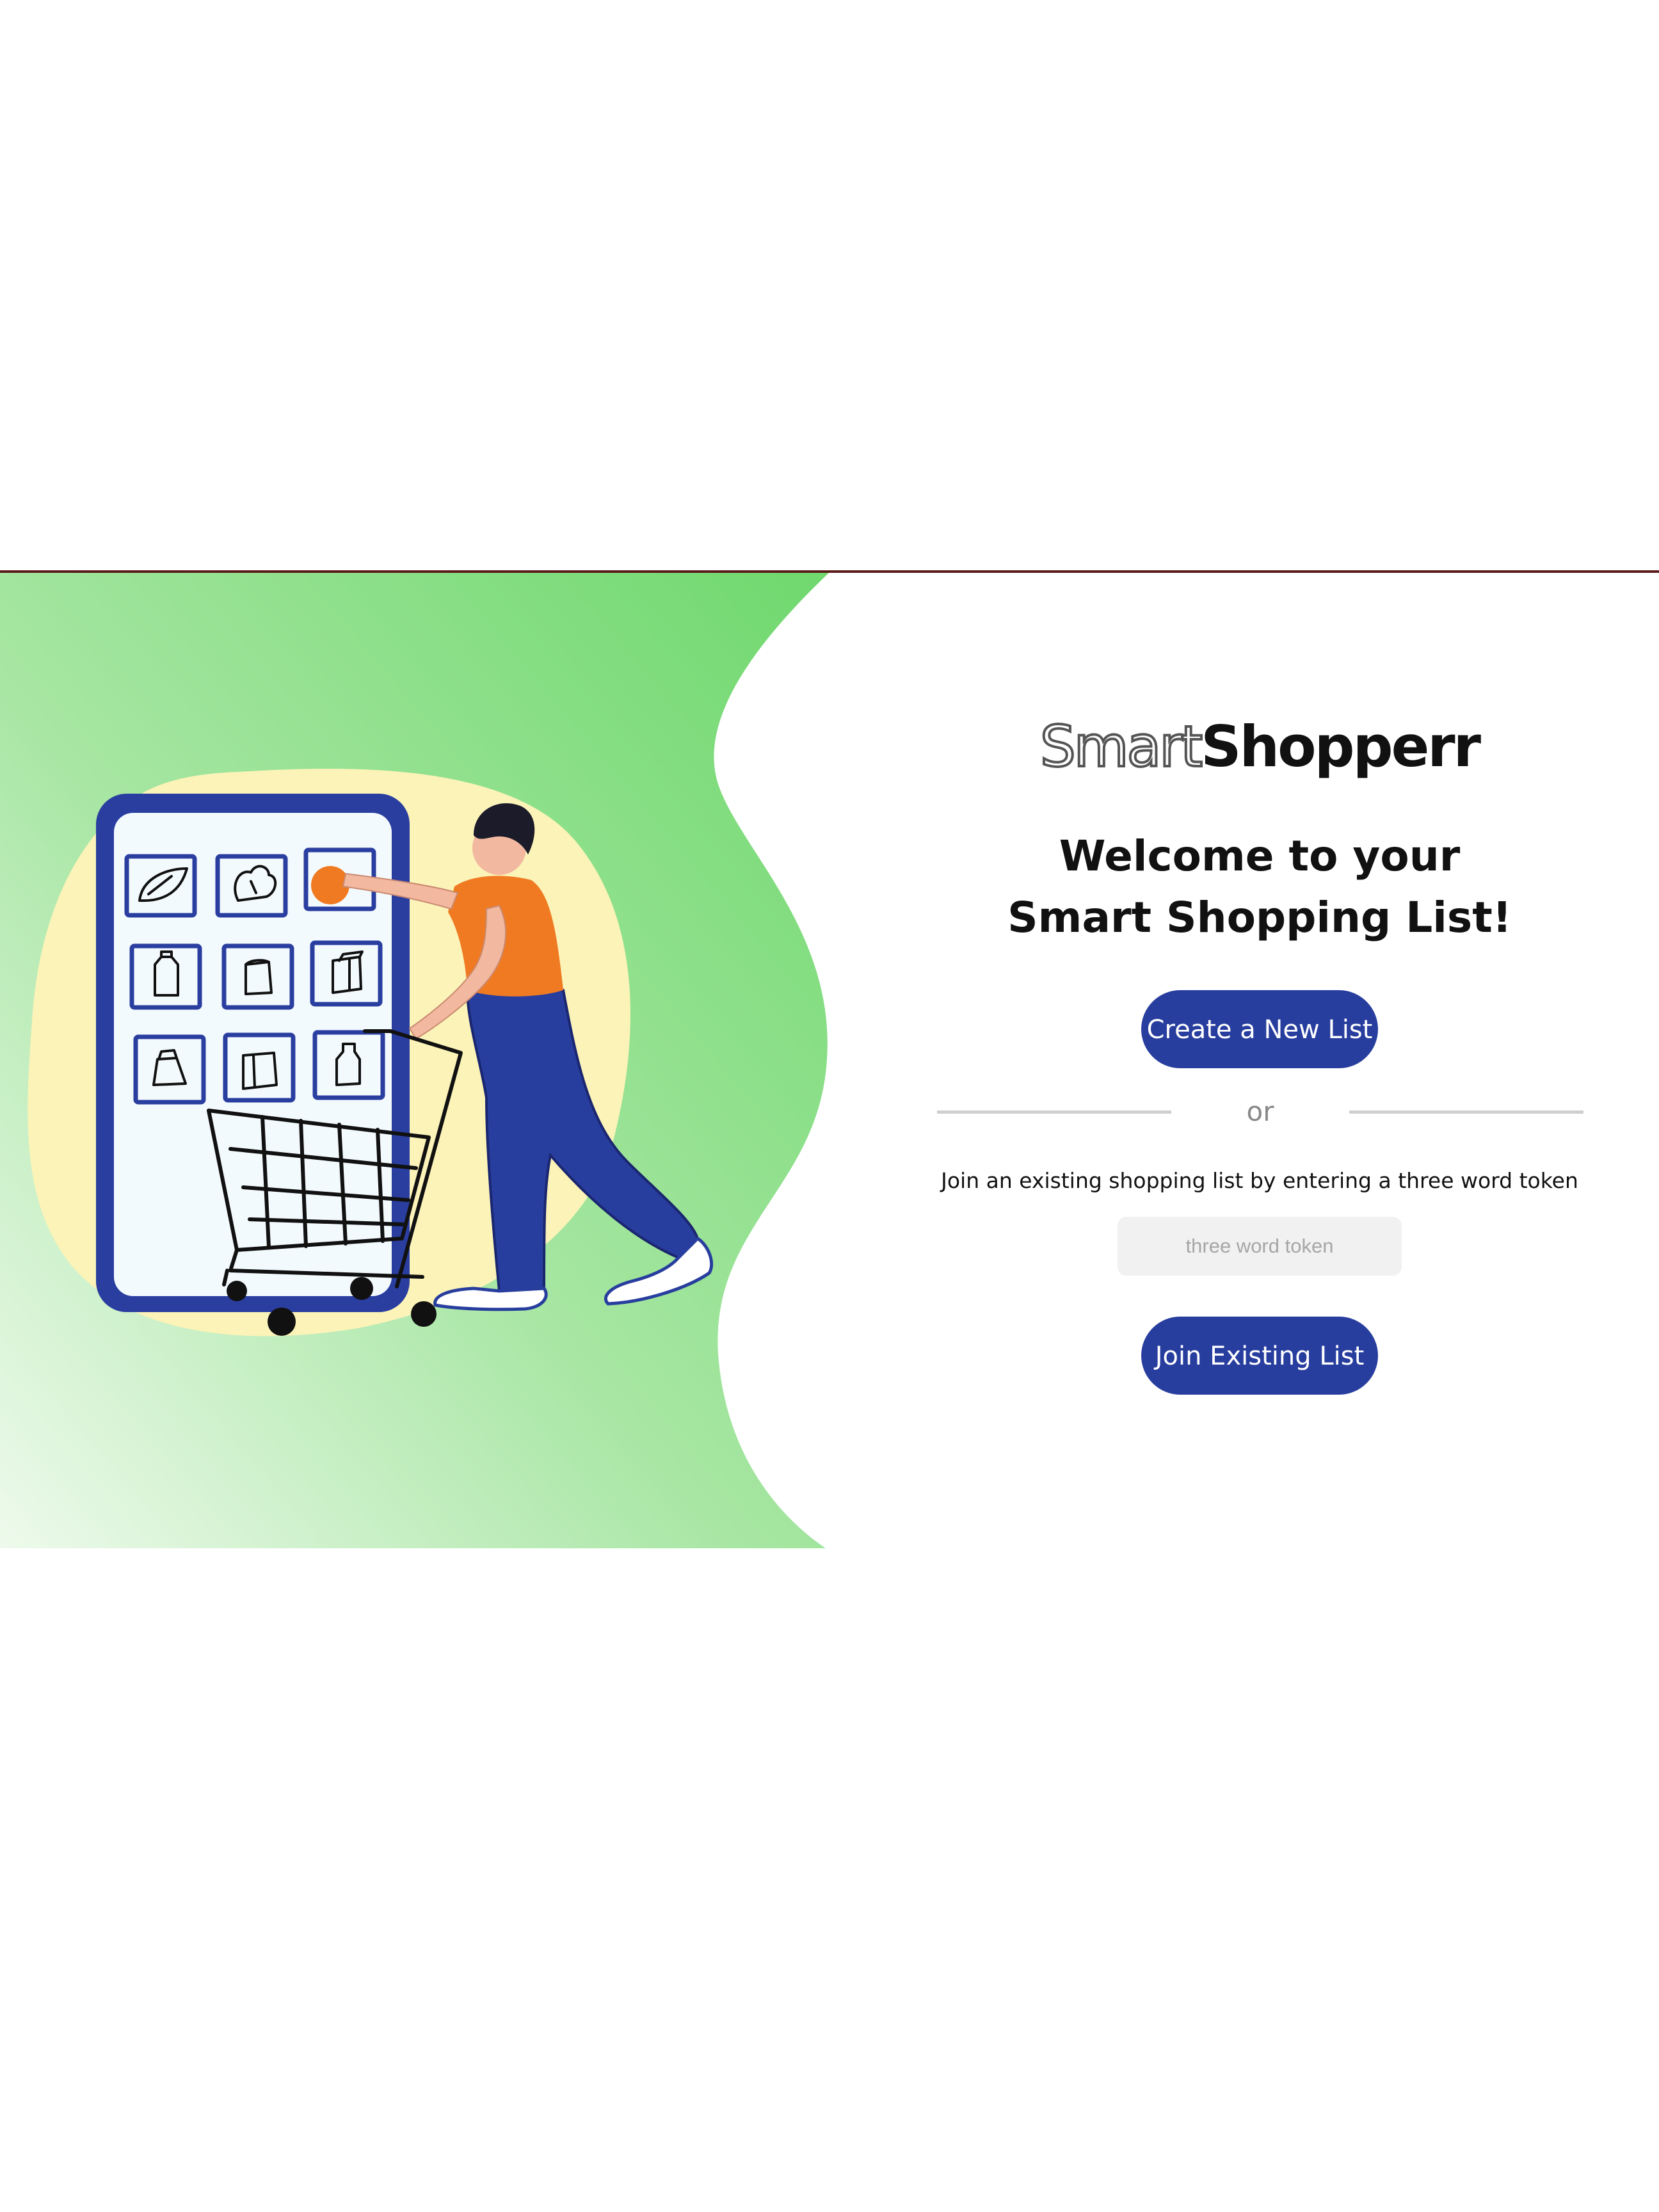  What do you see at coordinates (1466, 1112) in the screenshot?
I see `divider-line-right` at bounding box center [1466, 1112].